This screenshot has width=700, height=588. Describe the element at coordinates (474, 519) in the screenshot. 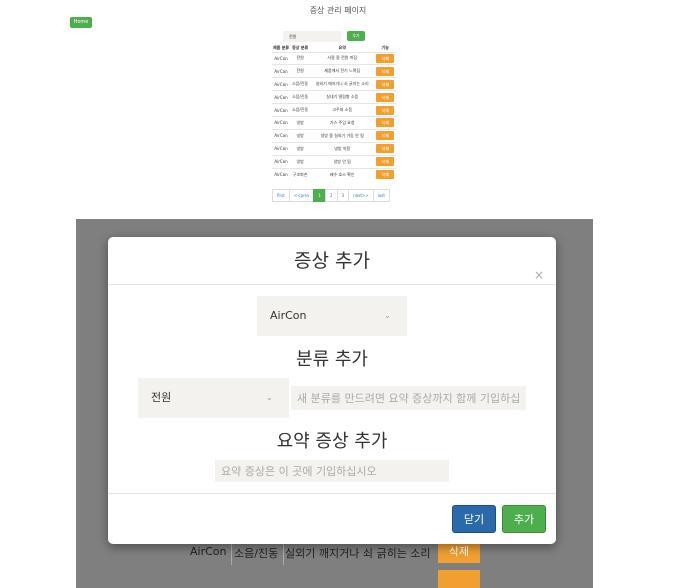

I see `close-button: 닫기` at that location.